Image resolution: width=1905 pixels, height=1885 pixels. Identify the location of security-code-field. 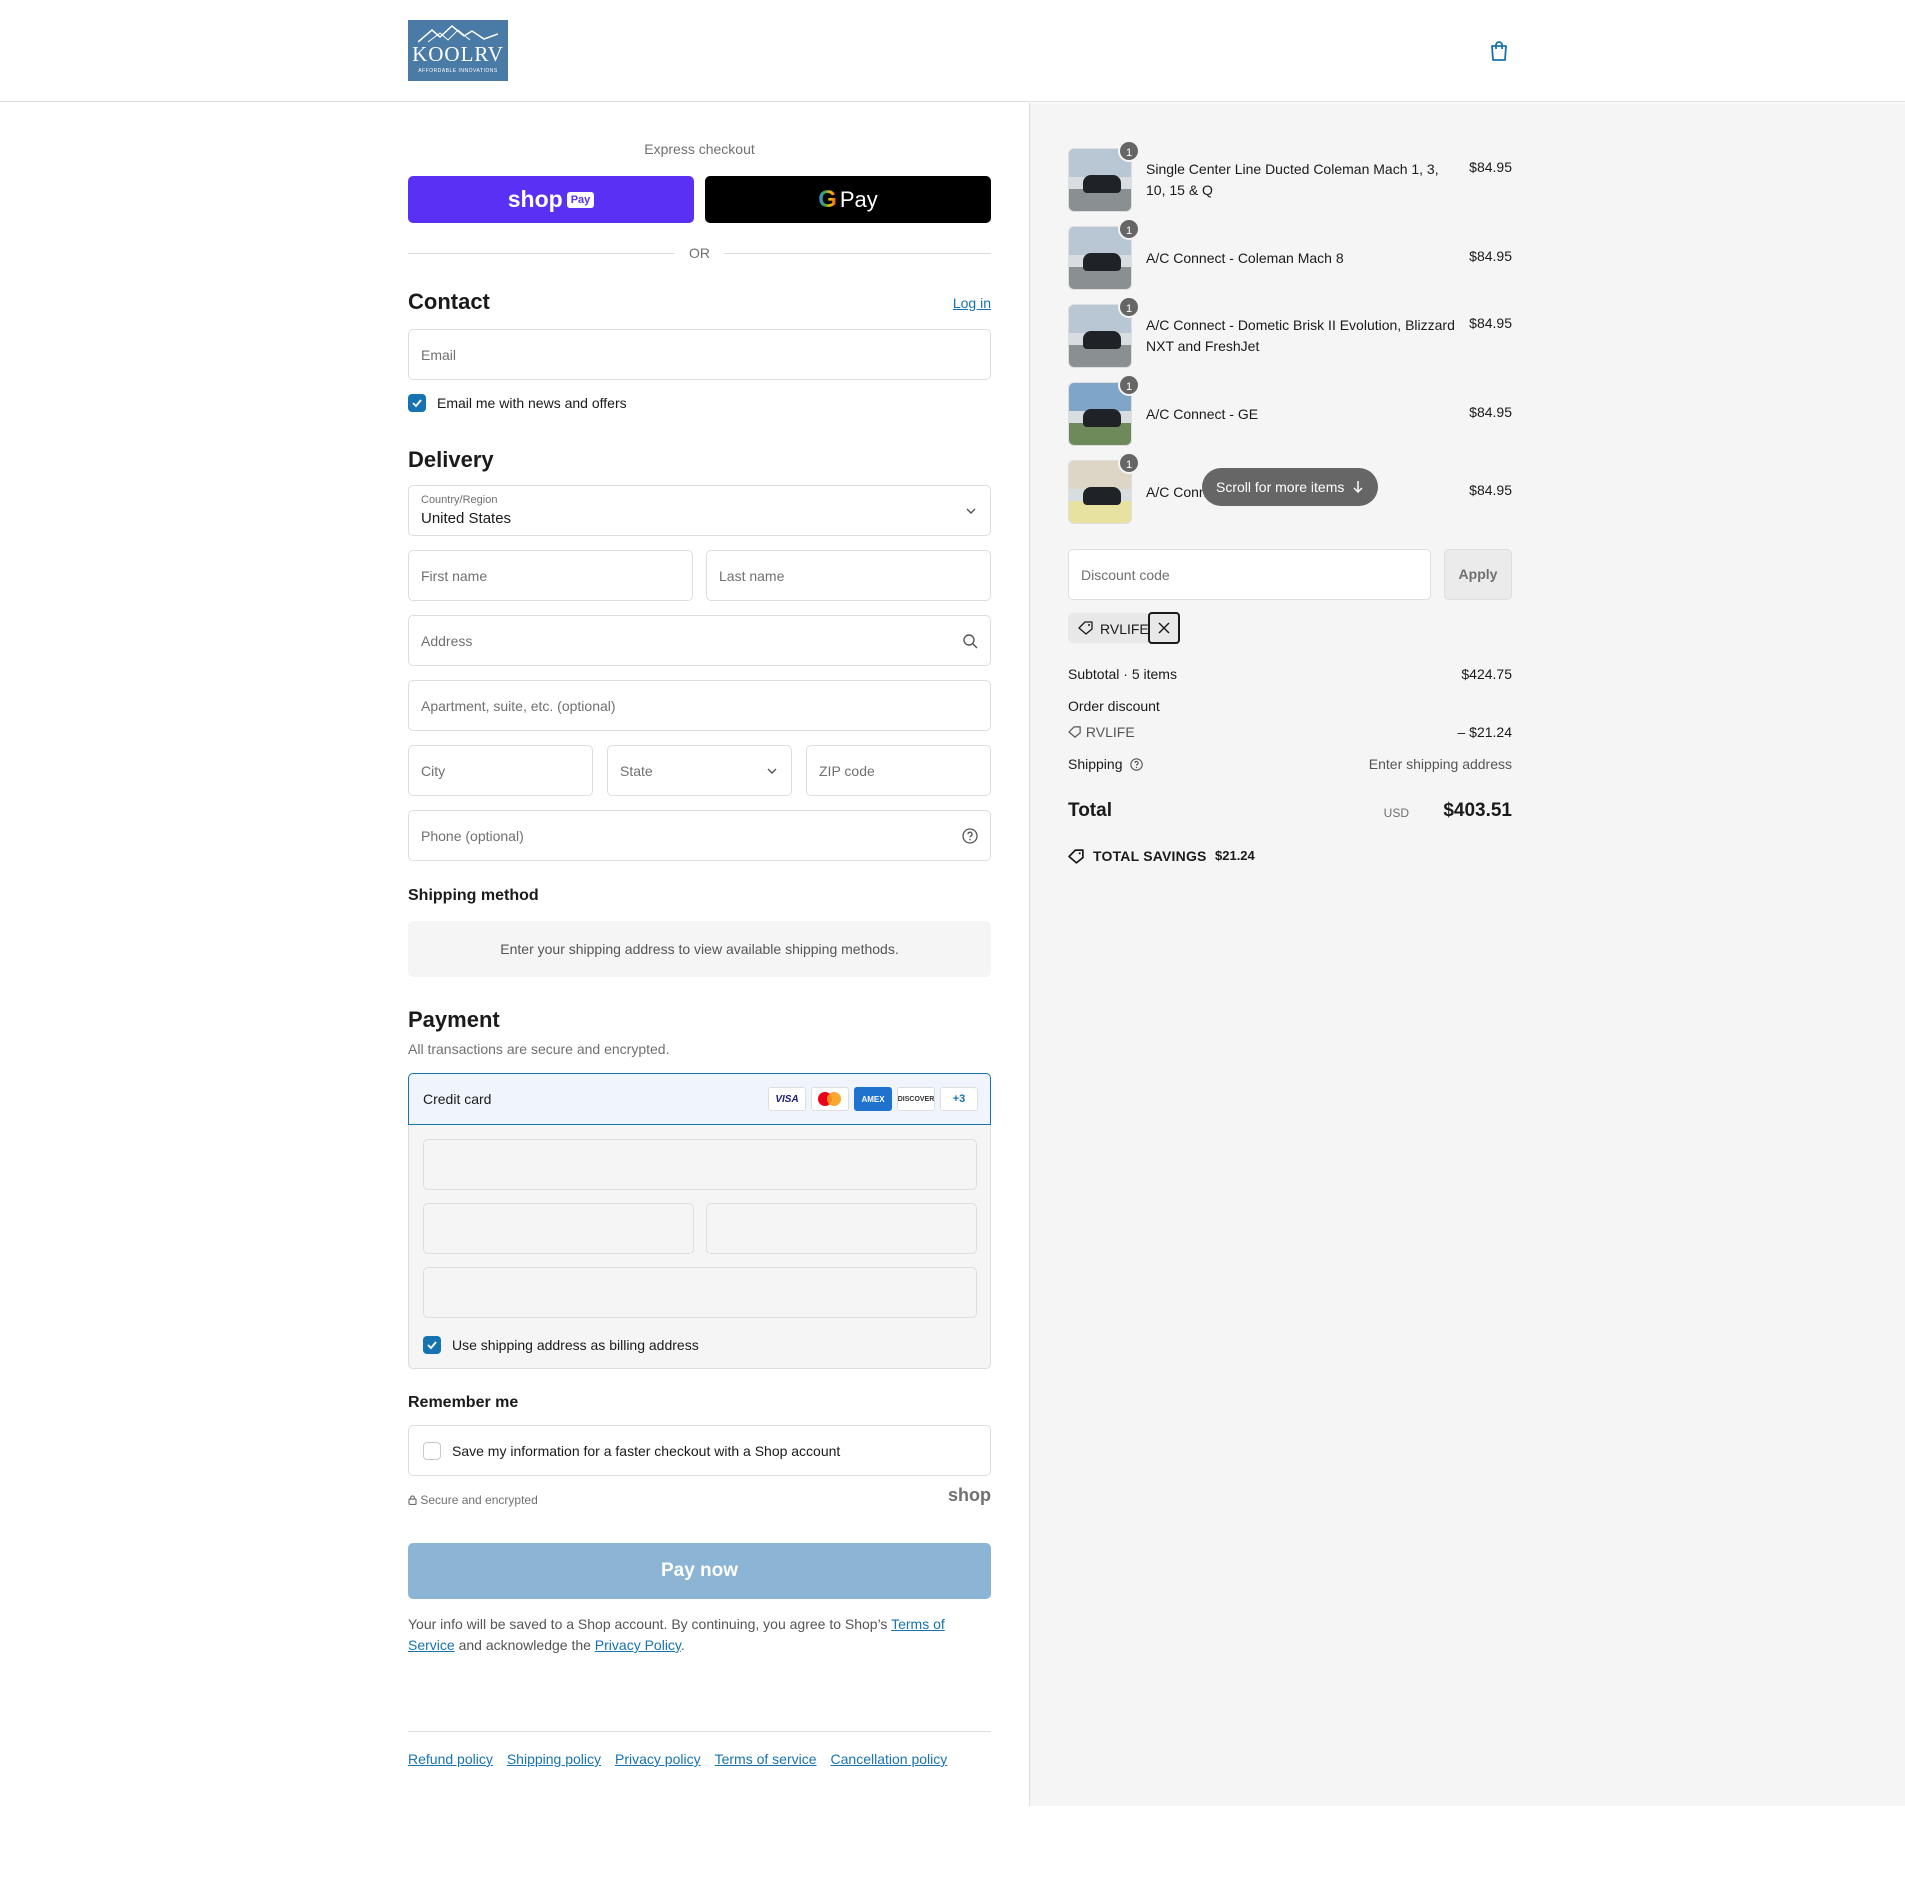
(841, 1228).